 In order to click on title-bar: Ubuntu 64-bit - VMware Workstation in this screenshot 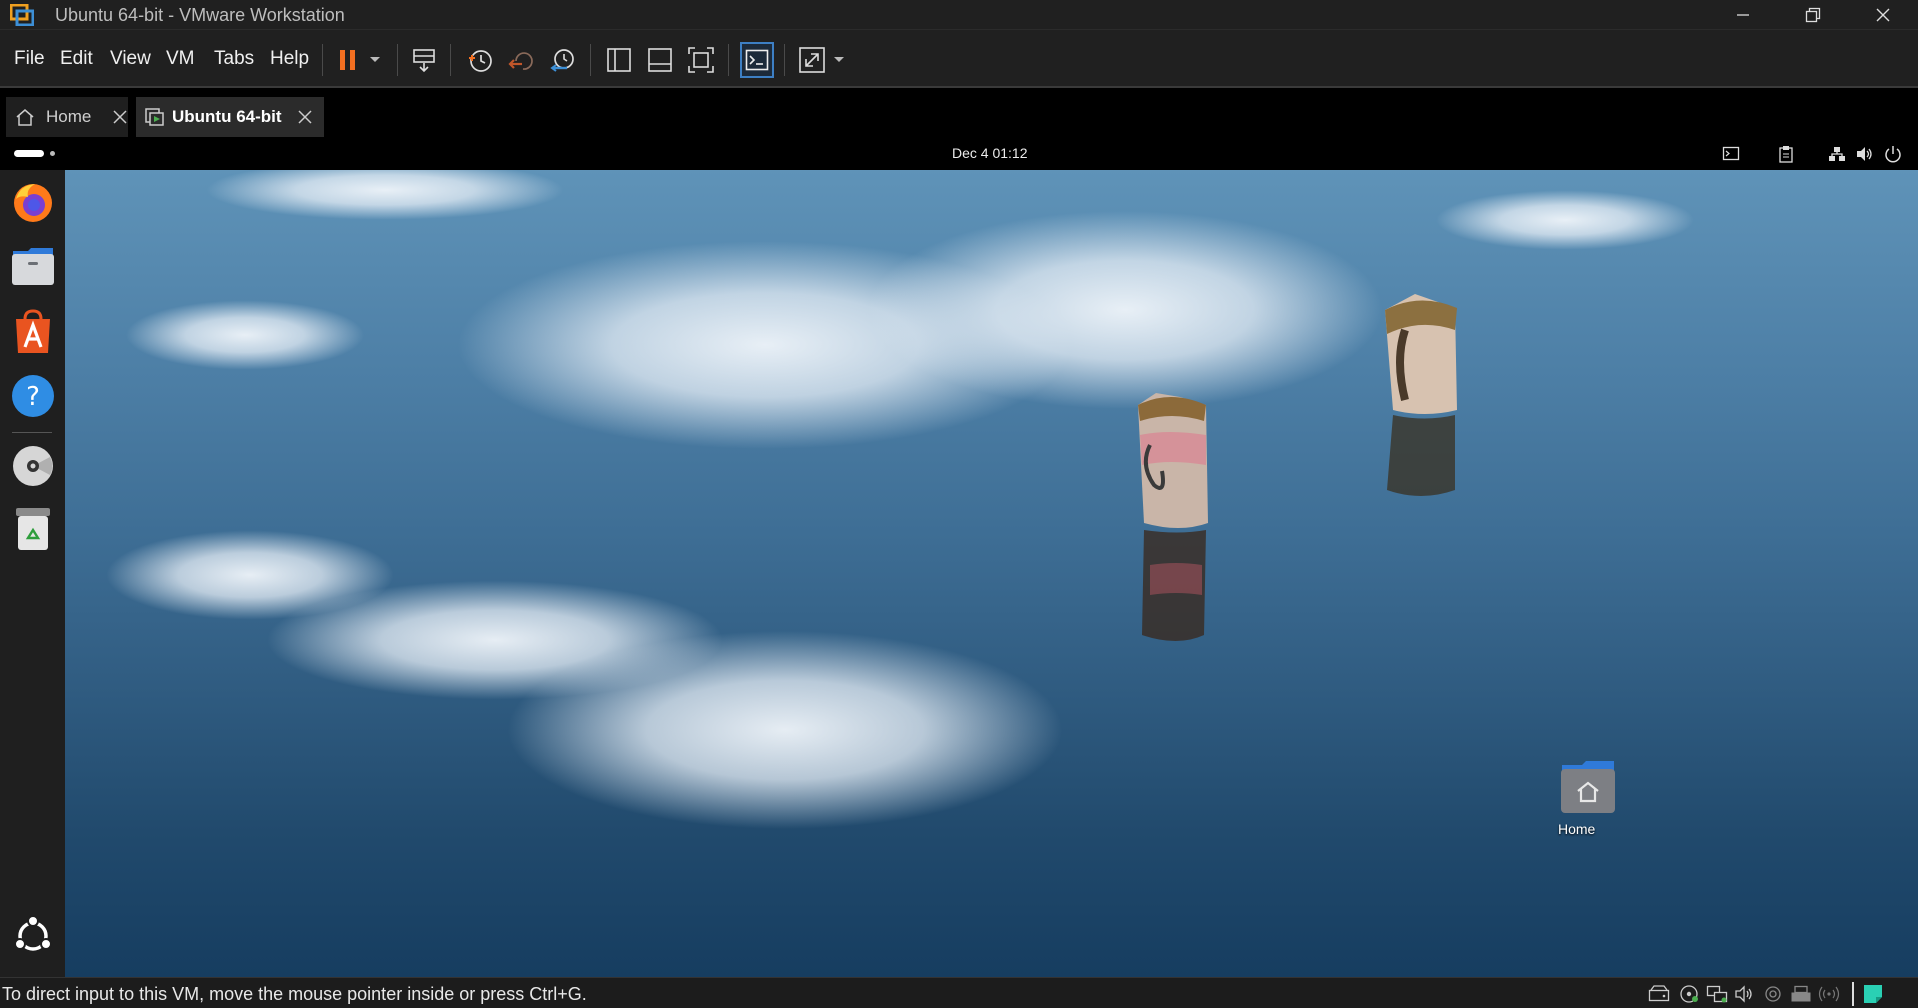, I will do `click(959, 15)`.